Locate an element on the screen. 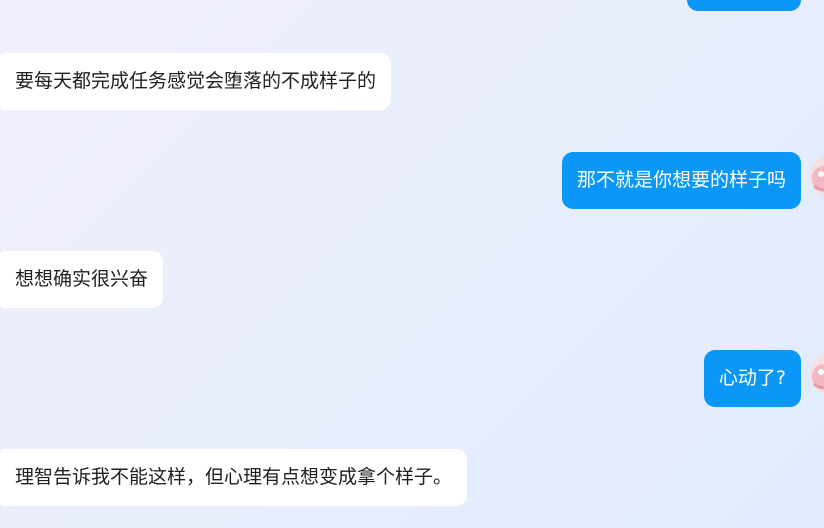 Image resolution: width=824 pixels, height=528 pixels. incoming-message: 理智告诉我不能这样，但心理有点想变成拿个样子。 is located at coordinates (234, 477).